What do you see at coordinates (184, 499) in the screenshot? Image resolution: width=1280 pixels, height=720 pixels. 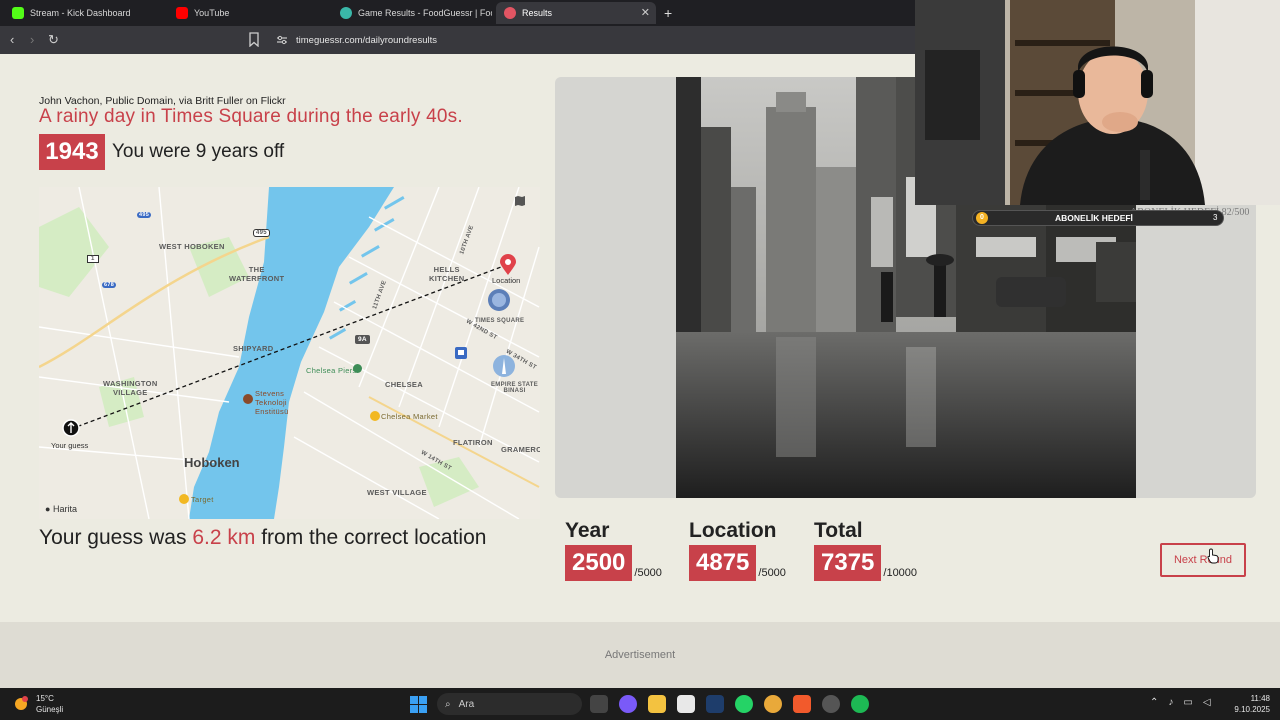 I see `target-poi-icon` at bounding box center [184, 499].